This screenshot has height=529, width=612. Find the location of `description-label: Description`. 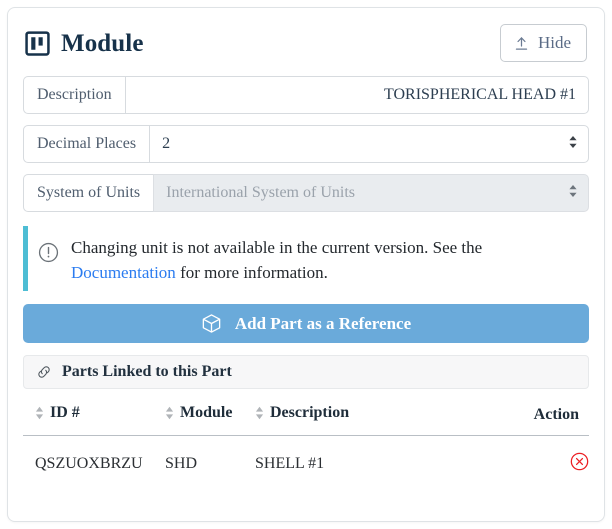

description-label: Description is located at coordinates (74, 95).